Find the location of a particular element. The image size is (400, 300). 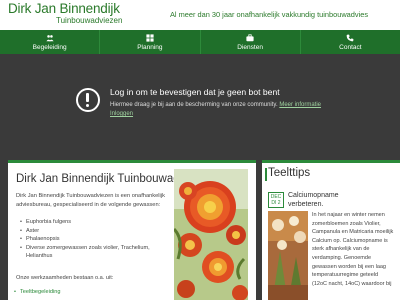

exclamation-icon is located at coordinates (88, 100).